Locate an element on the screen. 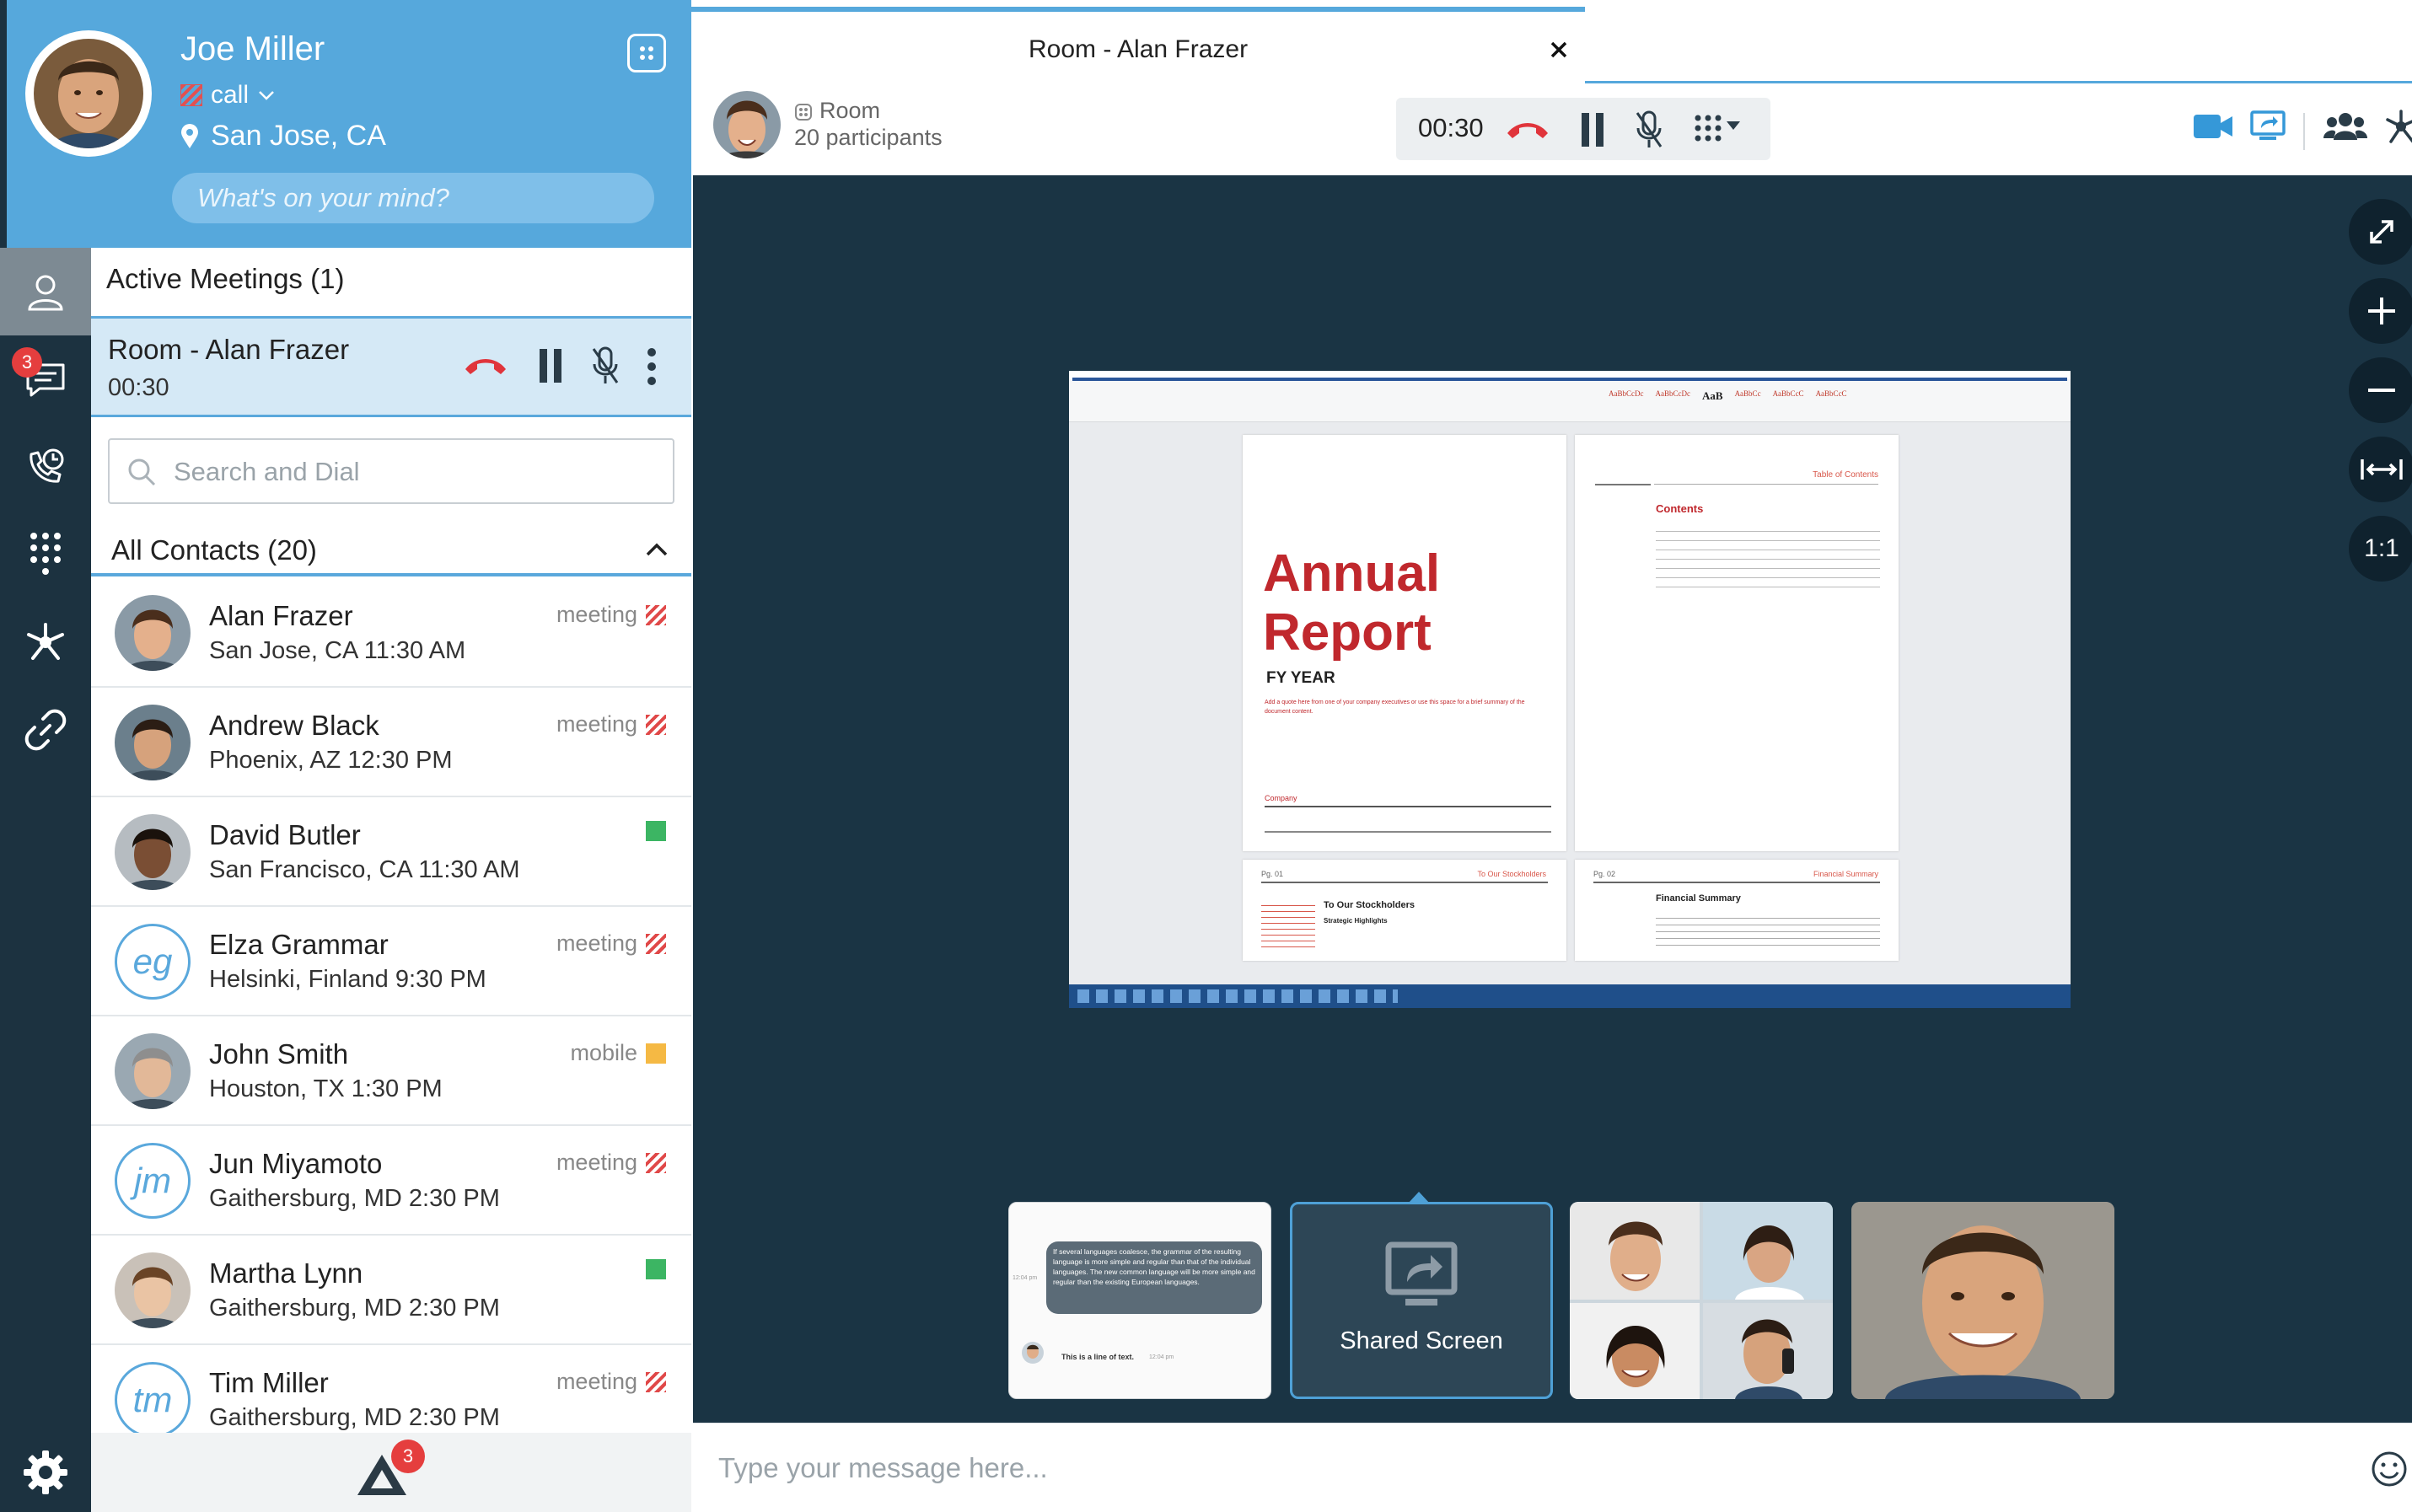 The image size is (2412, 1512). gear-icon is located at coordinates (45, 1472).